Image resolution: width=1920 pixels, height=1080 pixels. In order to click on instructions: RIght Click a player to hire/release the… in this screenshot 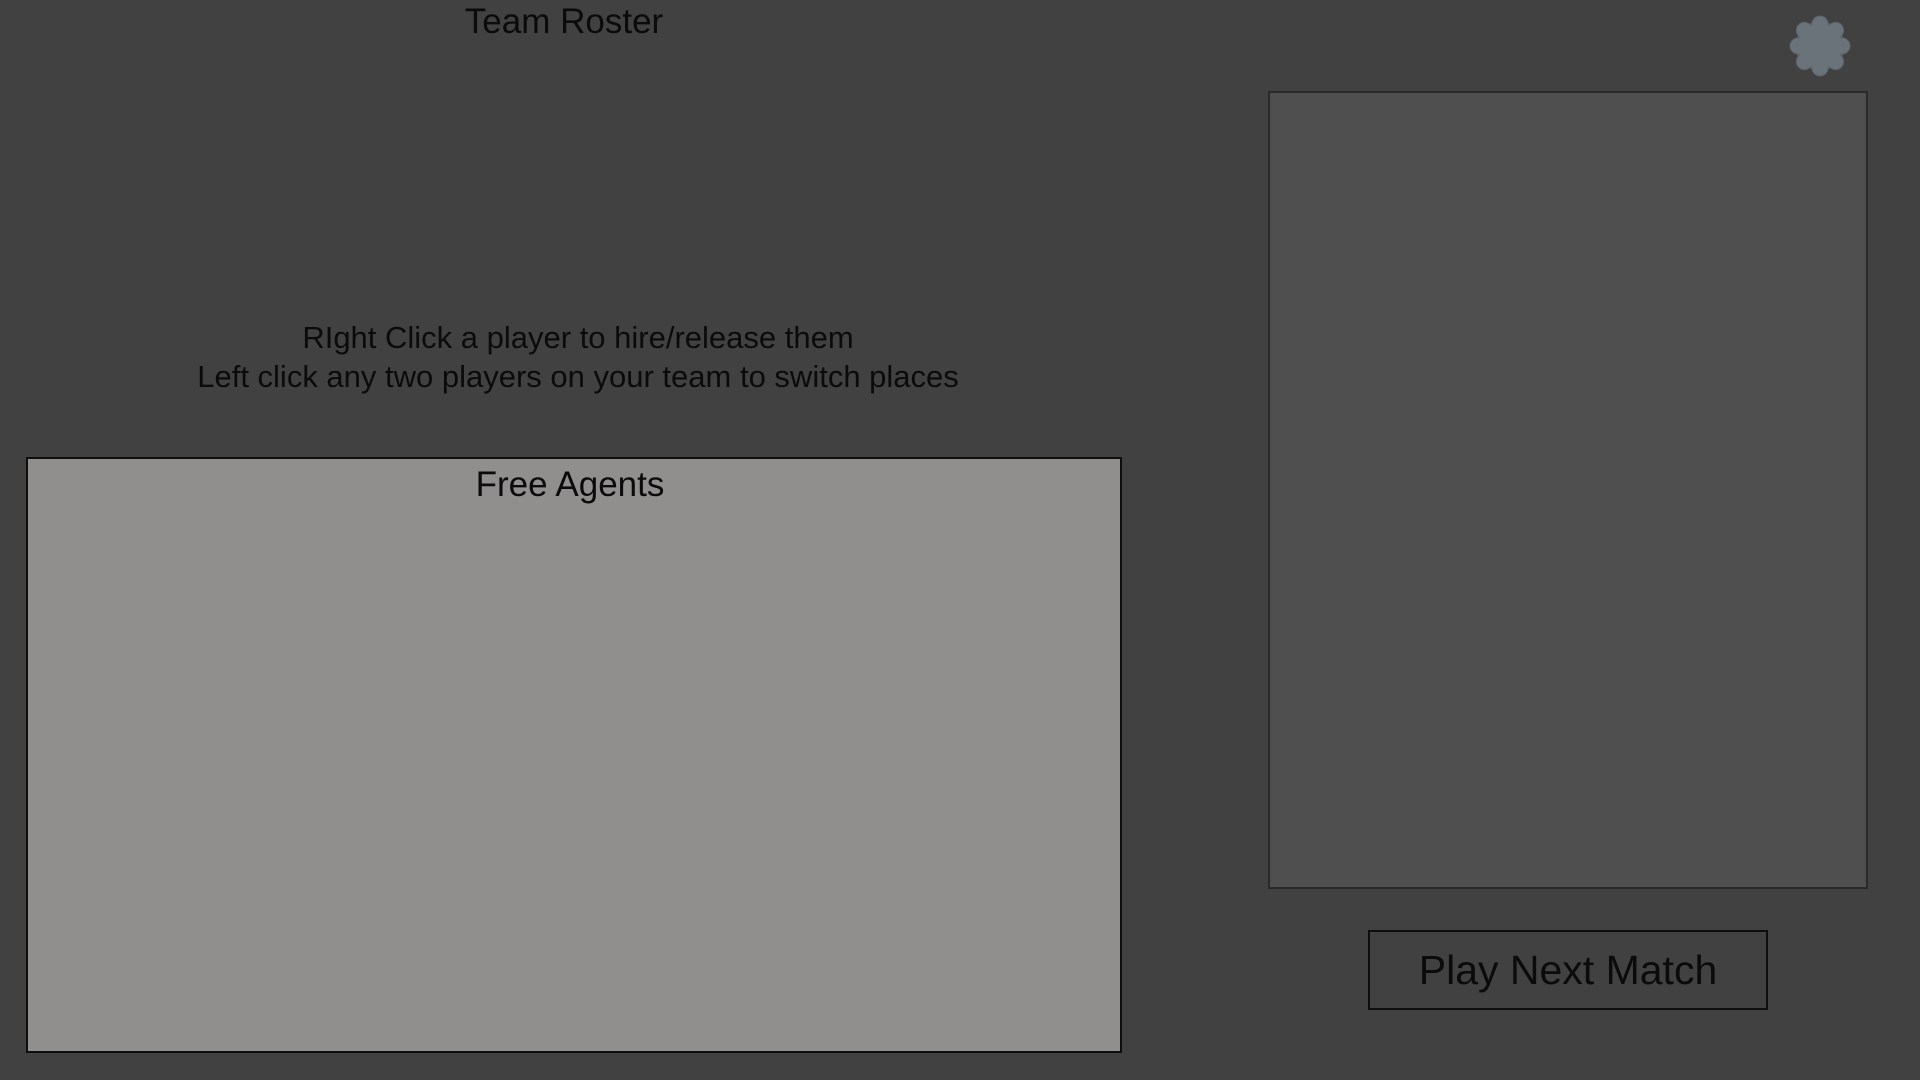, I will do `click(578, 357)`.